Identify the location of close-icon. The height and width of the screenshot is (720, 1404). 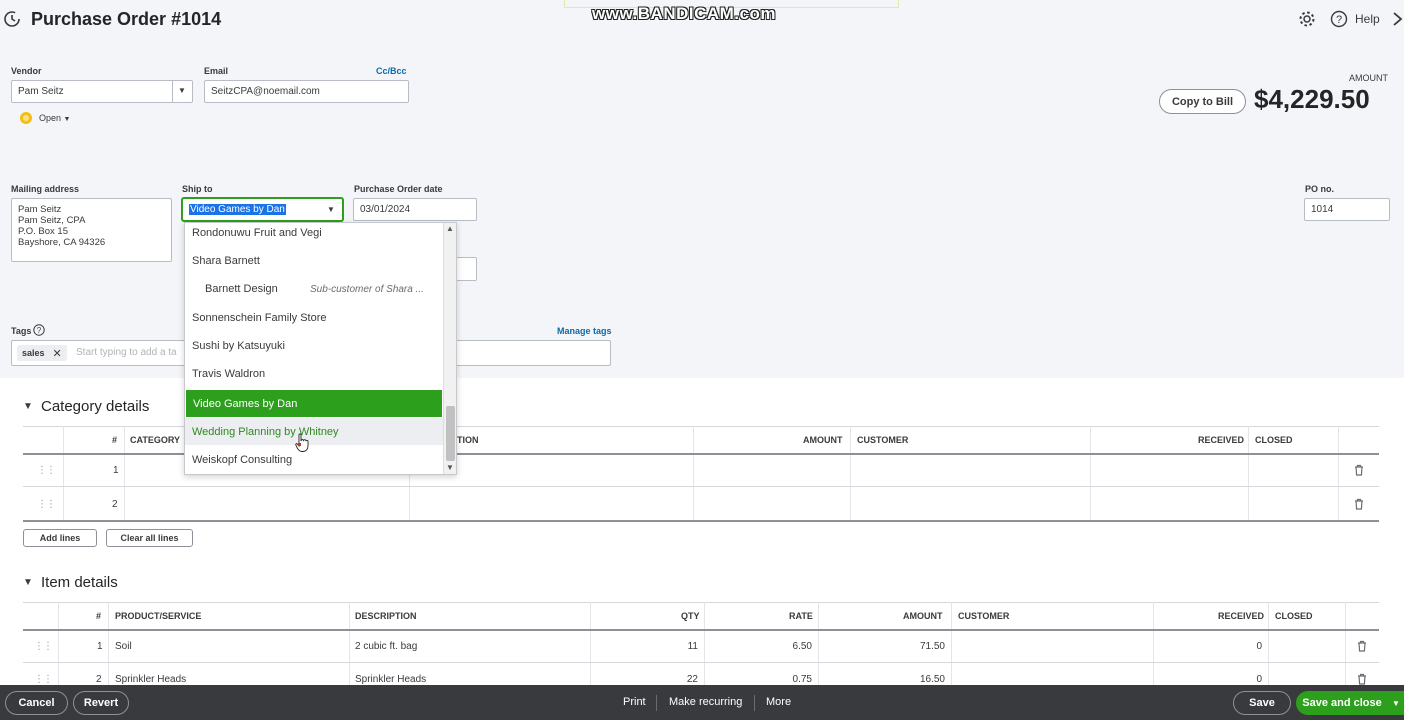
(1398, 19).